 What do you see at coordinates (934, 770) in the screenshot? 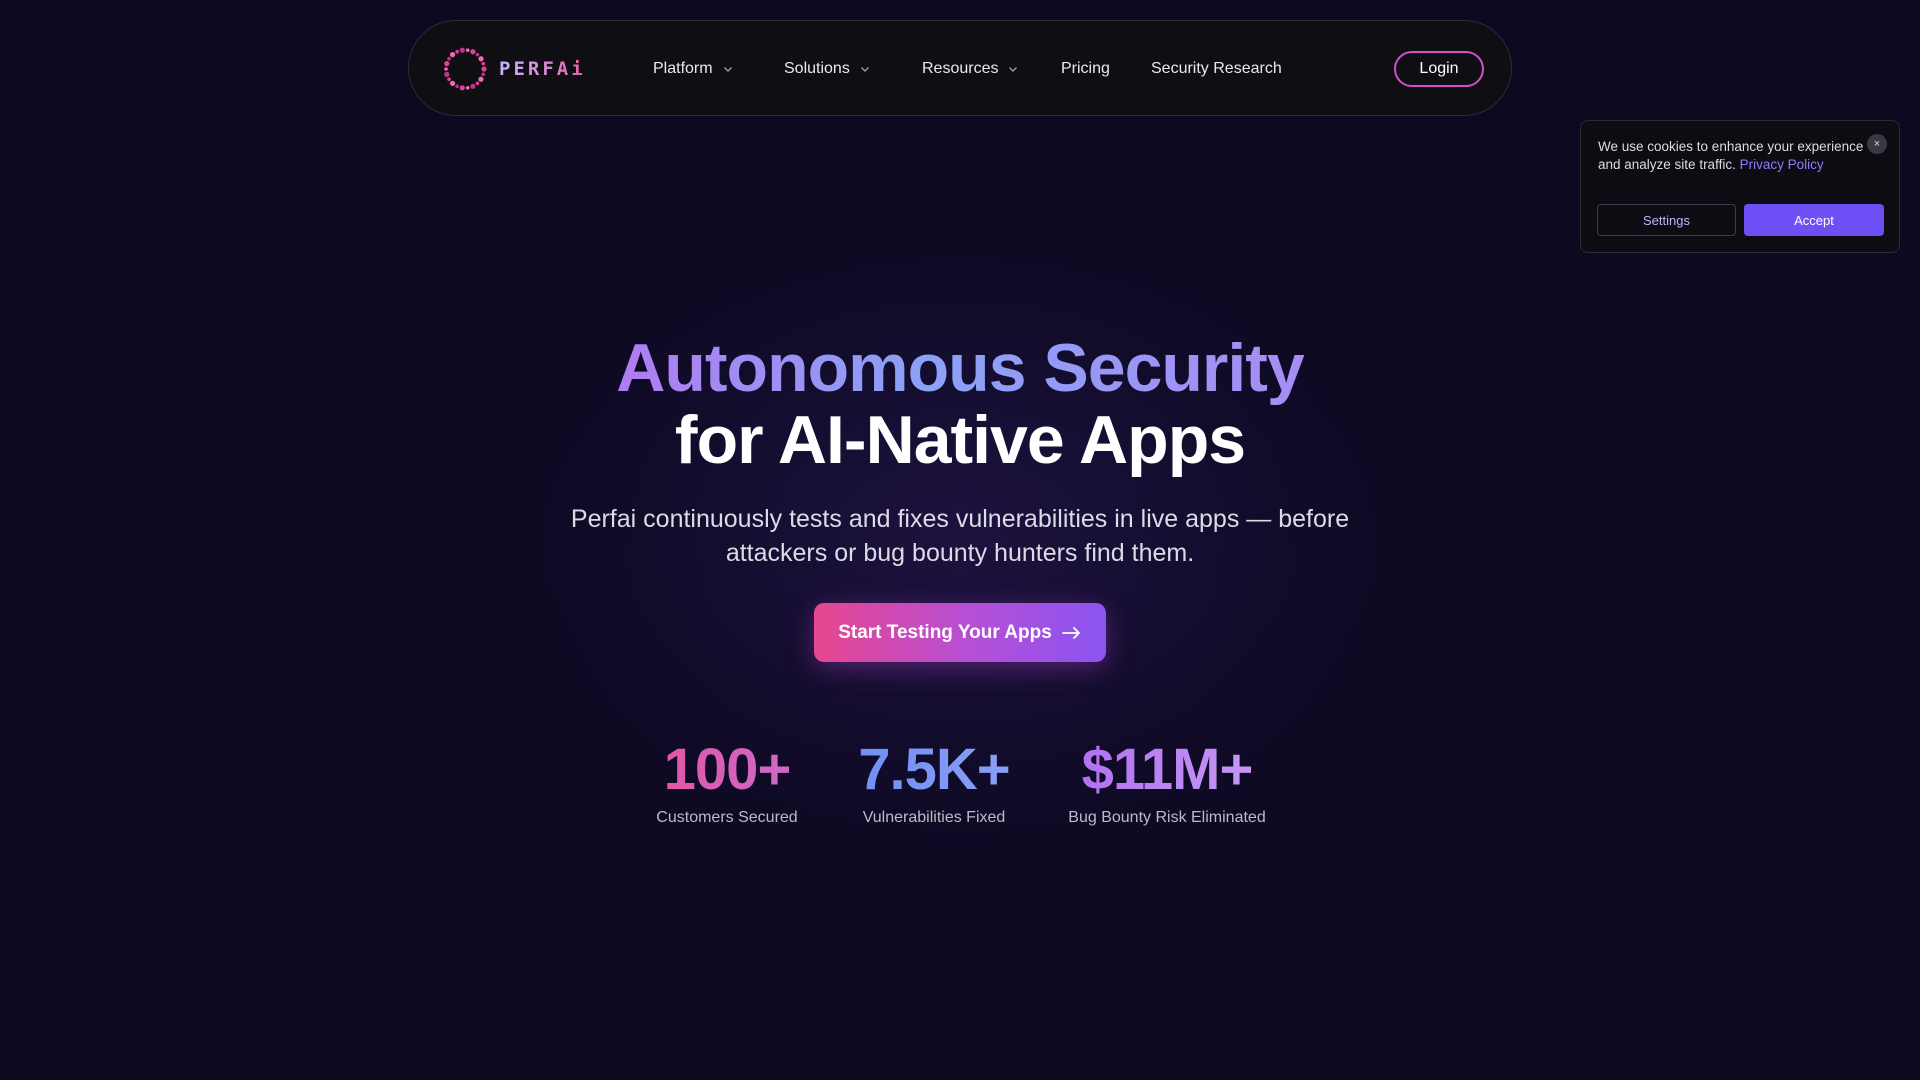
I see `stat-value: 7.5K+` at bounding box center [934, 770].